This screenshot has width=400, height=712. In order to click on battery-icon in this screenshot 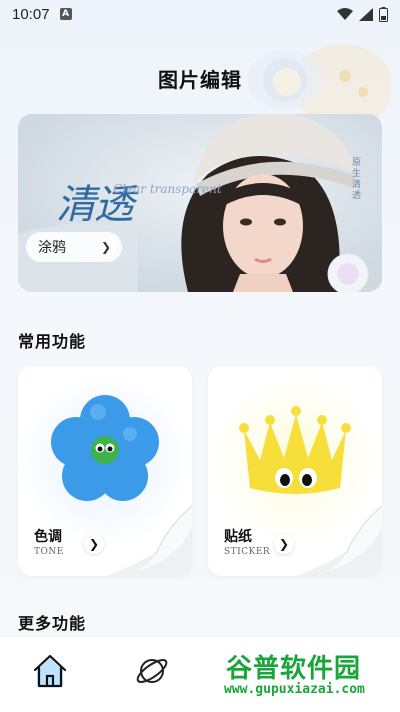, I will do `click(383, 14)`.